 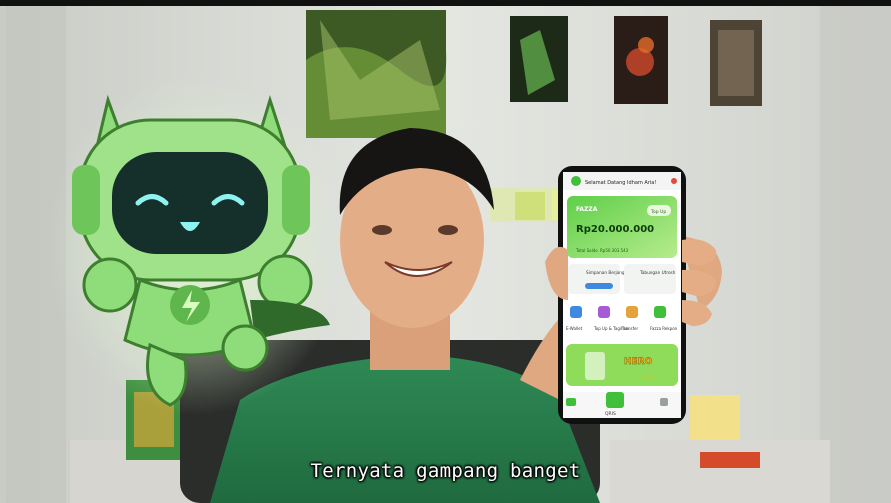 What do you see at coordinates (664, 402) in the screenshot?
I see `menu-icon` at bounding box center [664, 402].